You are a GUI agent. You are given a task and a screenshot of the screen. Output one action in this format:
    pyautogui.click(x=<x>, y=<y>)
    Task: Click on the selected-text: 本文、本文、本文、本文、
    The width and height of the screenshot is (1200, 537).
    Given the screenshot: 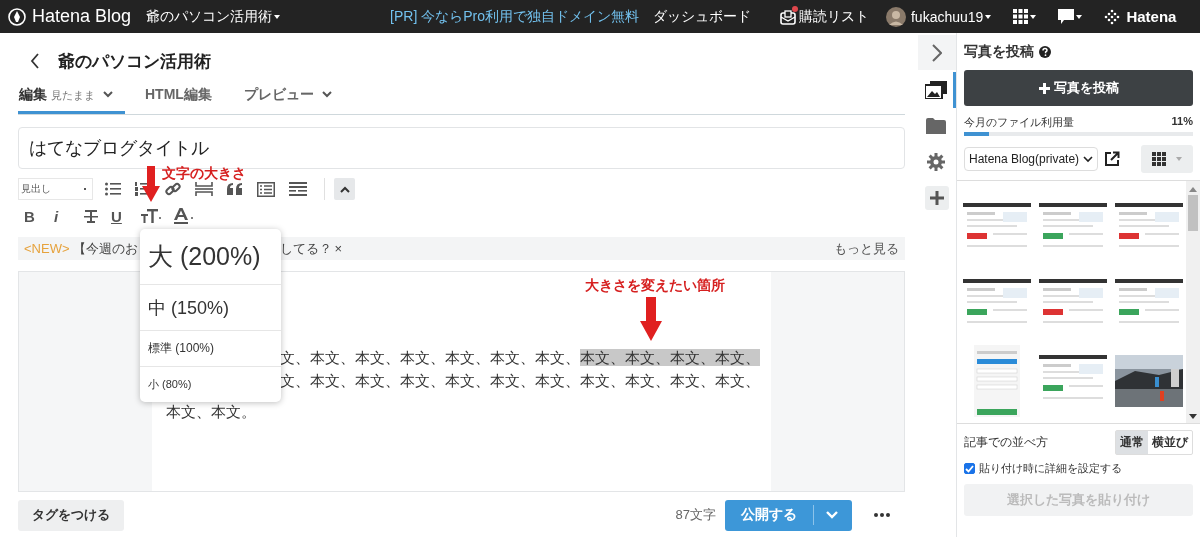 What is the action you would take?
    pyautogui.click(x=670, y=357)
    